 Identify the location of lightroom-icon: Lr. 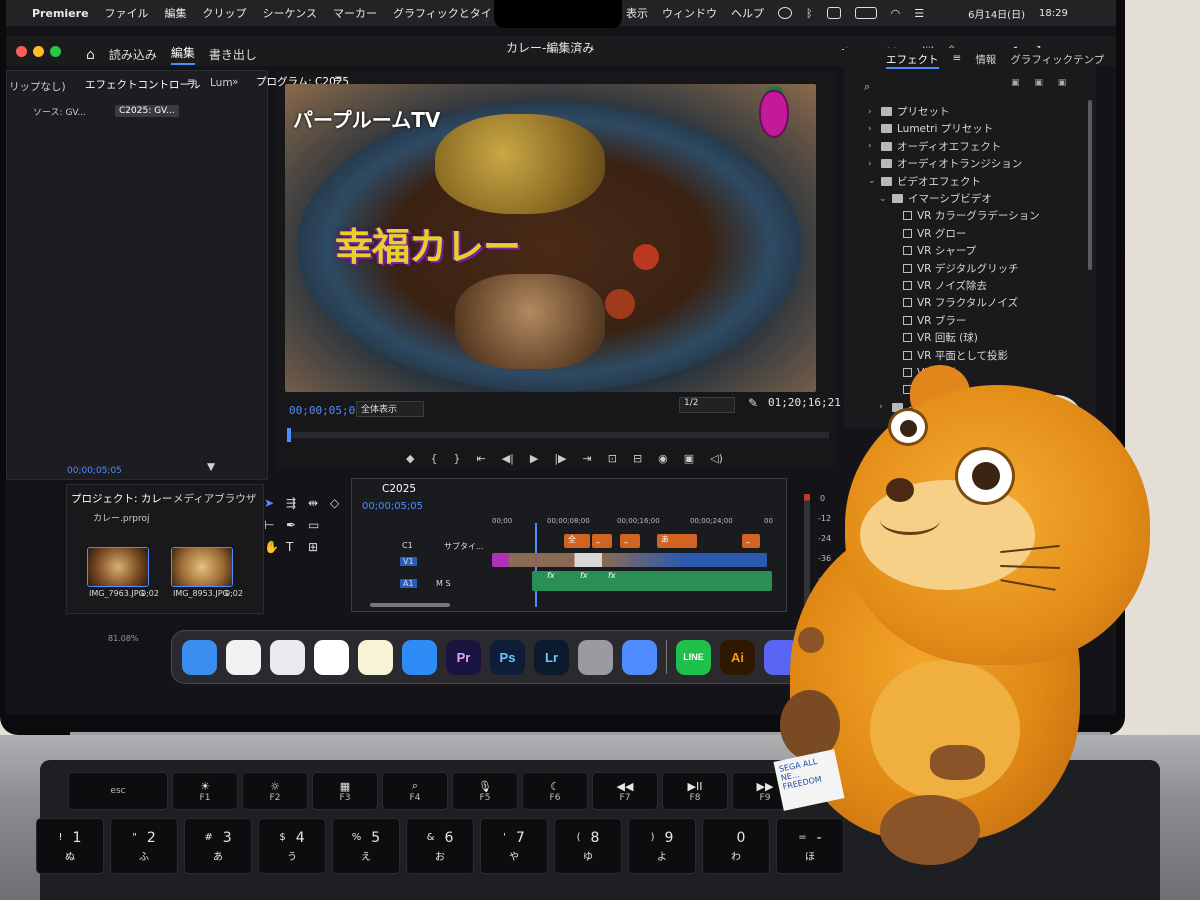
(551, 657).